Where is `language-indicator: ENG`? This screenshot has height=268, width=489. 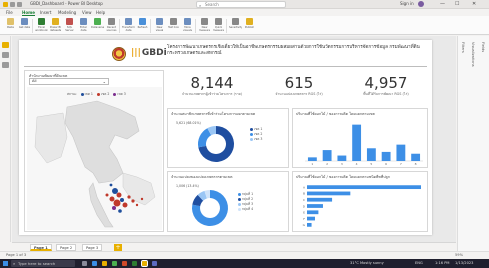 language-indicator: ENG is located at coordinates (419, 263).